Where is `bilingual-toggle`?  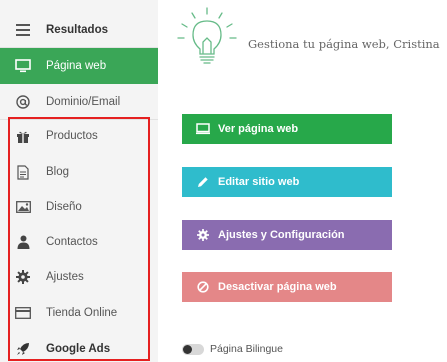
bilingual-toggle is located at coordinates (193, 349).